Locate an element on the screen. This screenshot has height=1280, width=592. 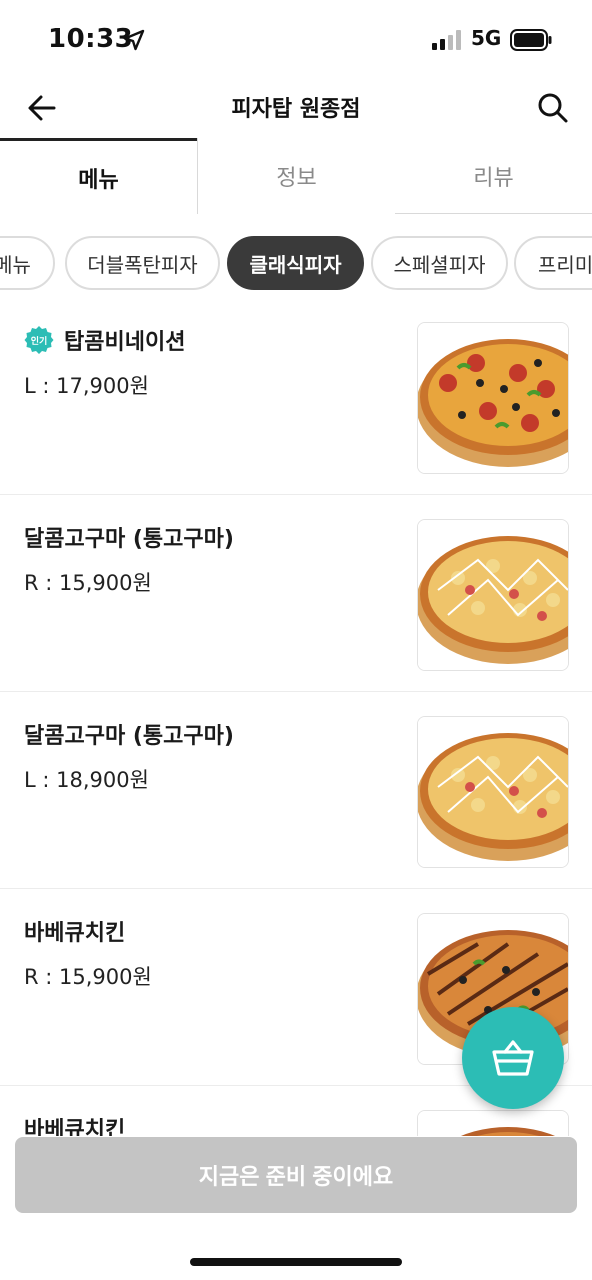
svg-text: 인기 is located at coordinates (39, 341).